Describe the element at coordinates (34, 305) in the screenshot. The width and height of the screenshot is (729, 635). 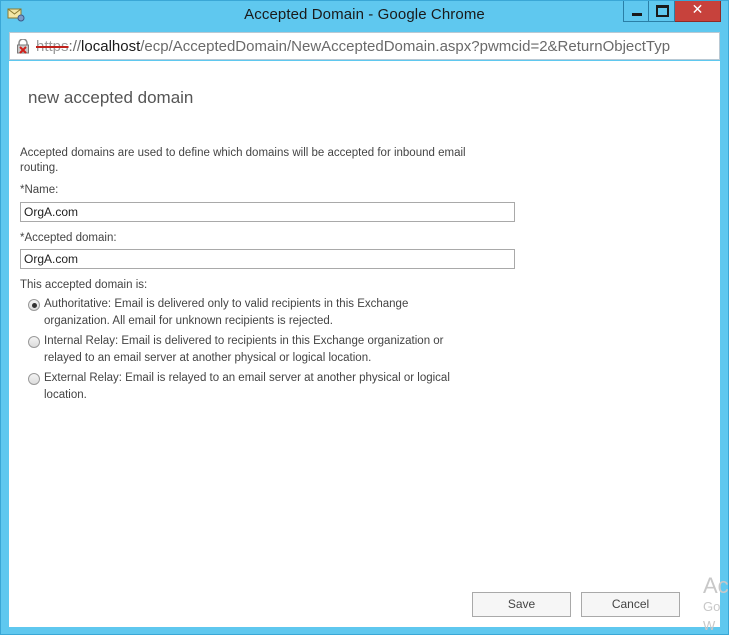
I see `radio-authoritative` at that location.